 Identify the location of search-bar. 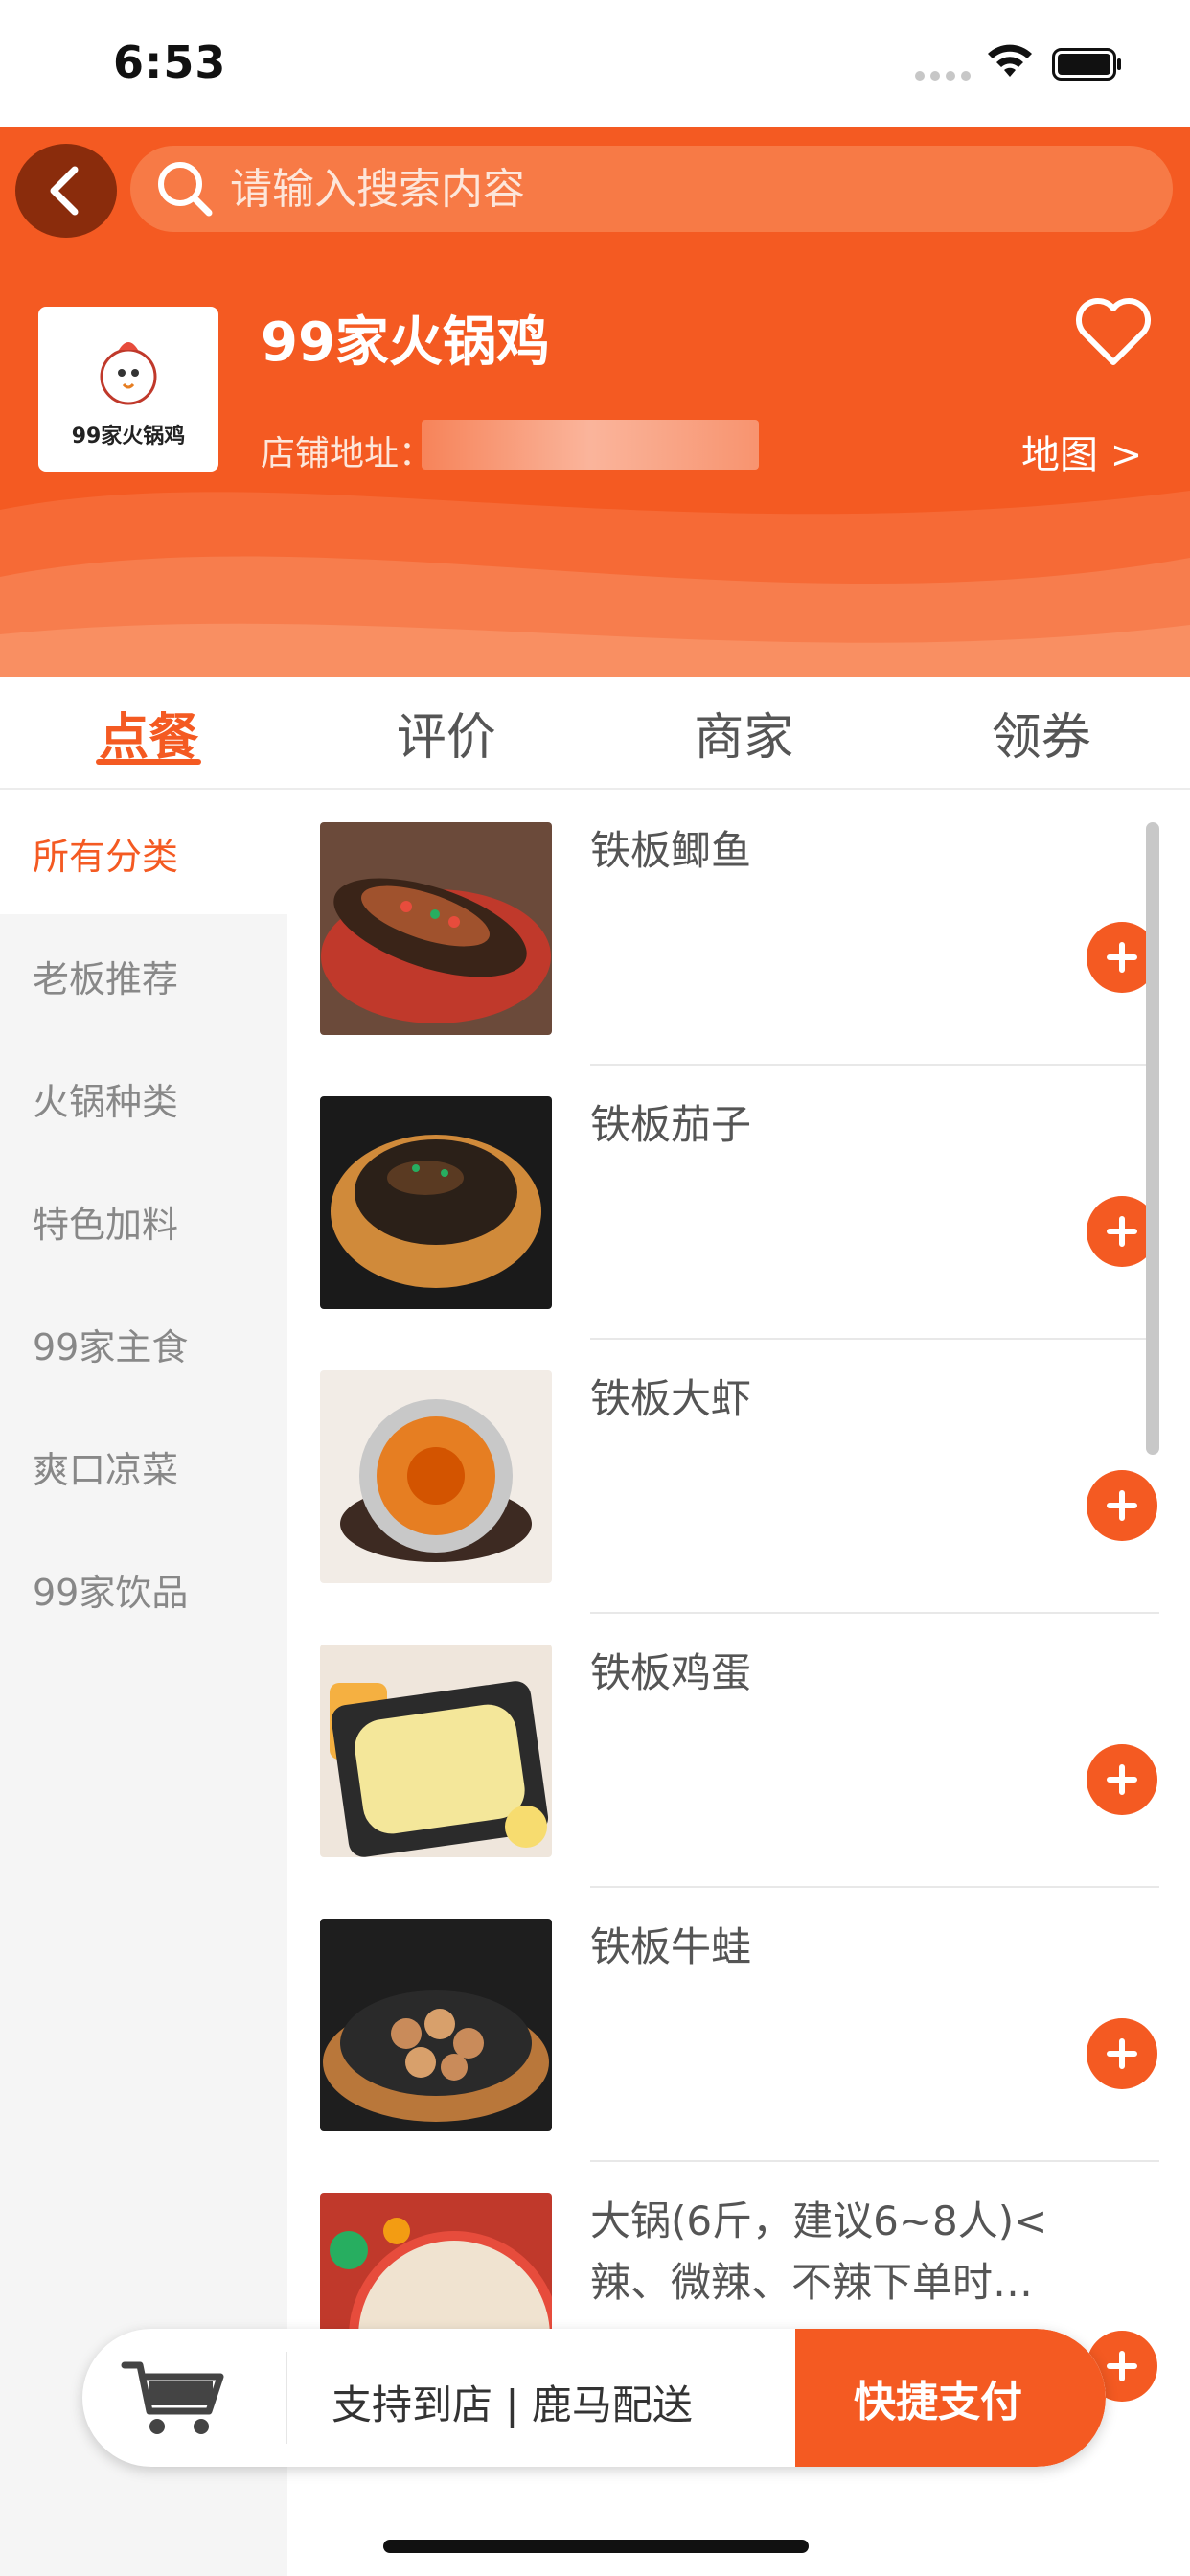
(652, 189).